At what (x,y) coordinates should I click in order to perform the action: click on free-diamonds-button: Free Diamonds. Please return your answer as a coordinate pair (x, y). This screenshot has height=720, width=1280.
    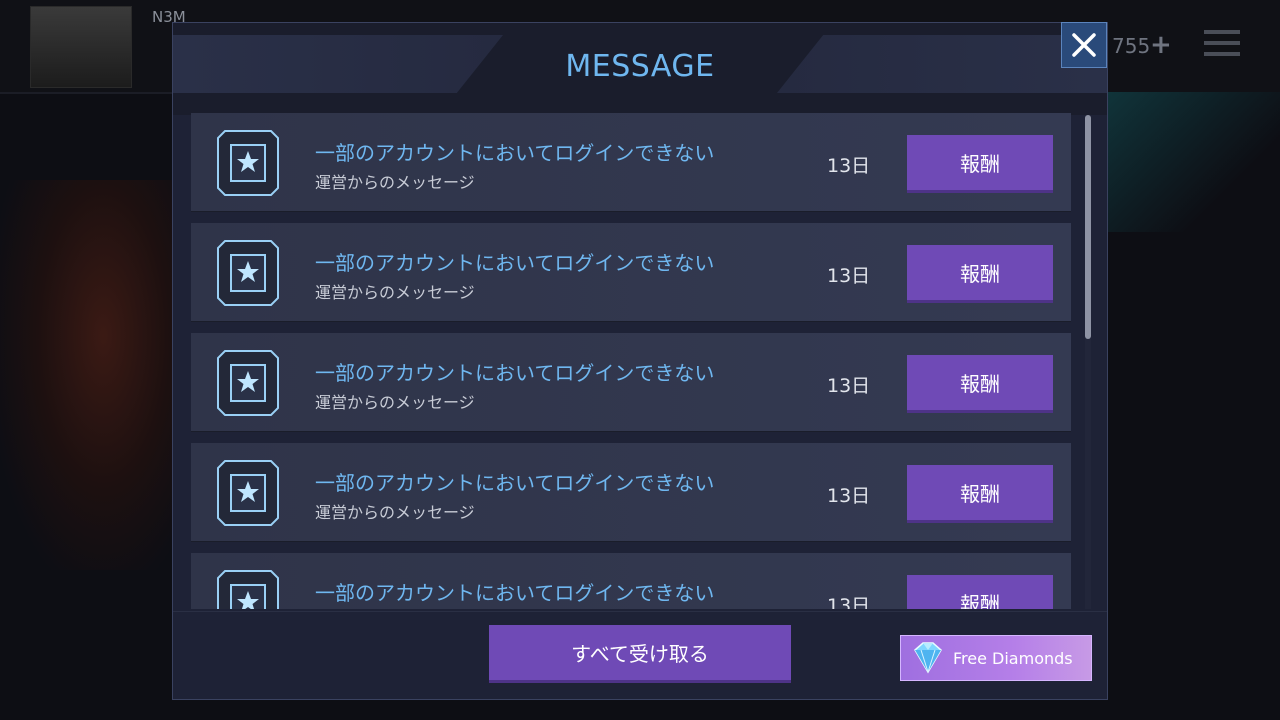
    Looking at the image, I should click on (996, 658).